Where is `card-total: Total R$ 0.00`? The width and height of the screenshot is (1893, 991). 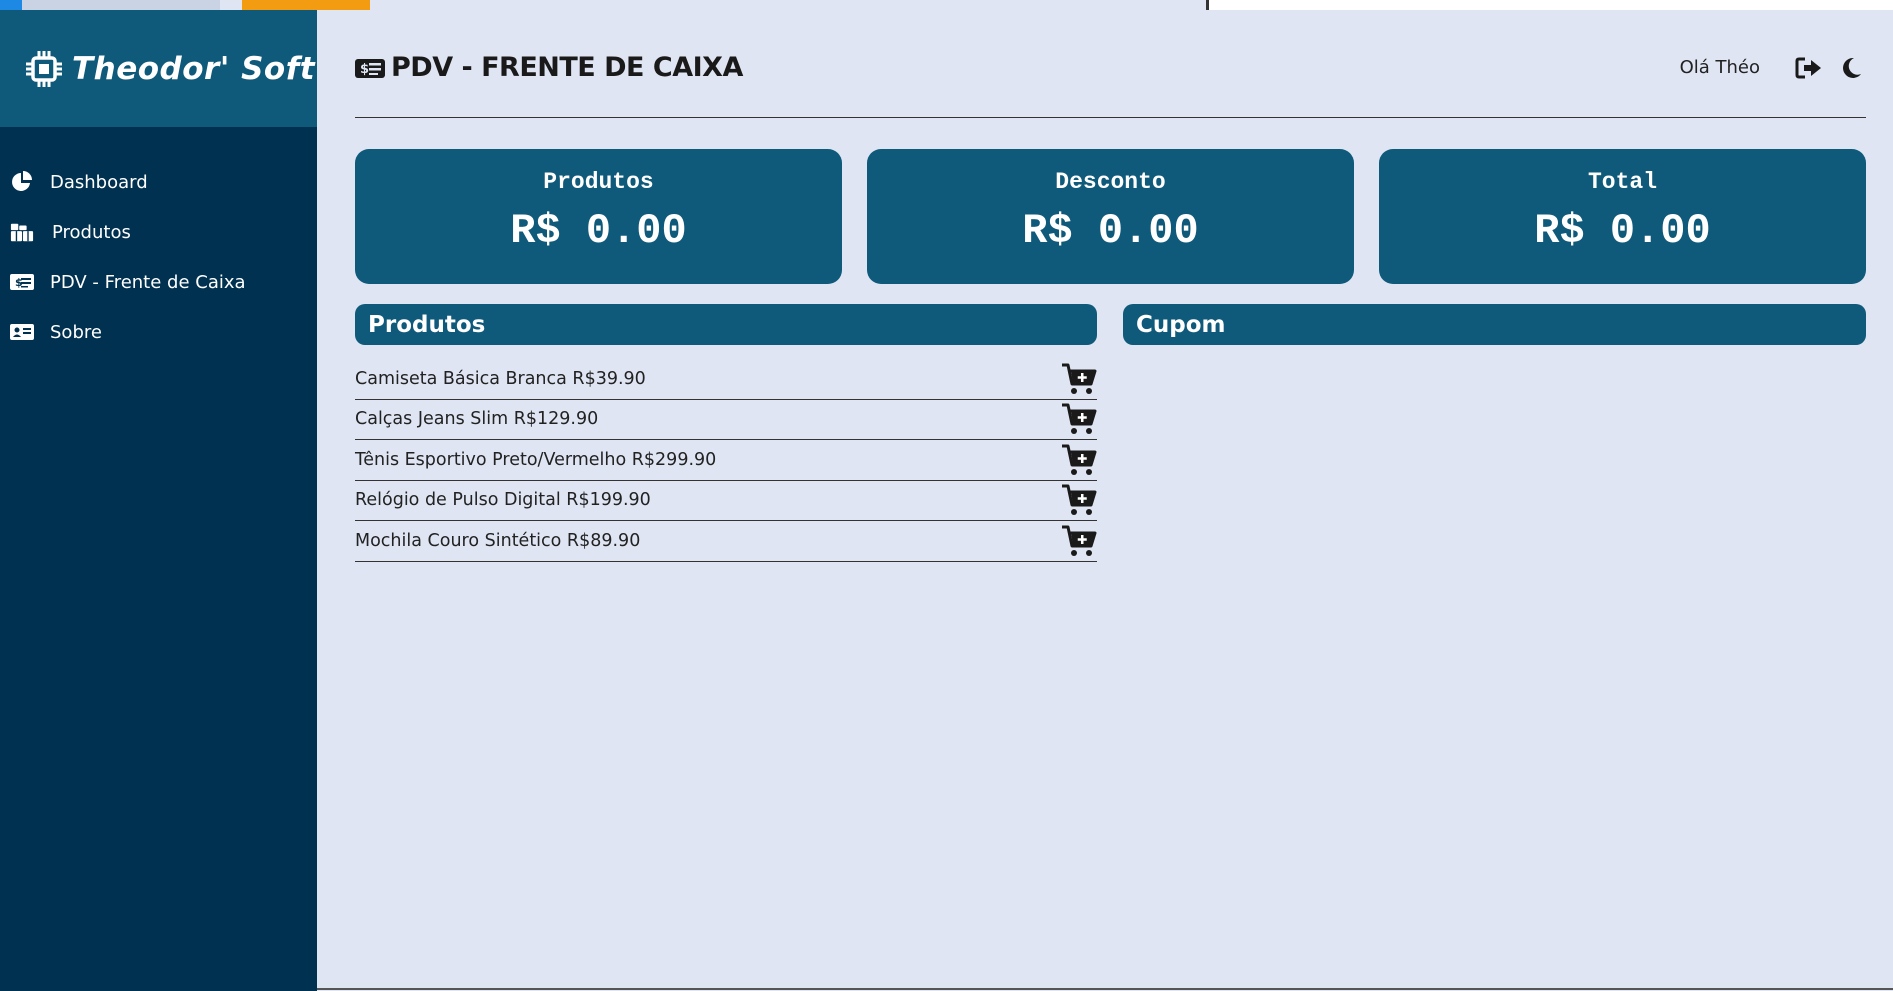 card-total: Total R$ 0.00 is located at coordinates (1622, 216).